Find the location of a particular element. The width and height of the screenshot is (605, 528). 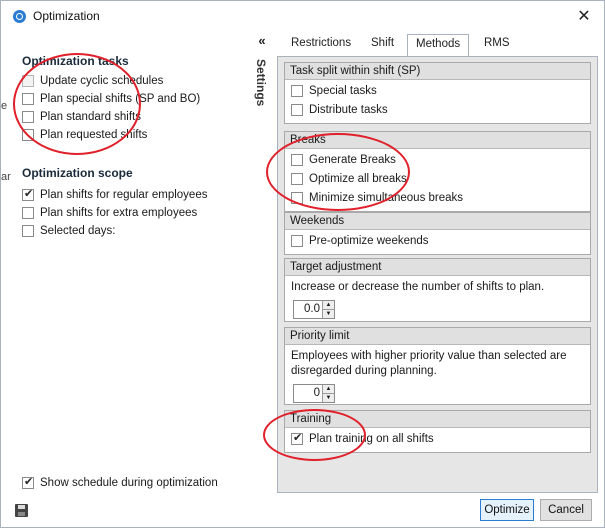

title-bar: Optimization ✕ is located at coordinates (302, 16).